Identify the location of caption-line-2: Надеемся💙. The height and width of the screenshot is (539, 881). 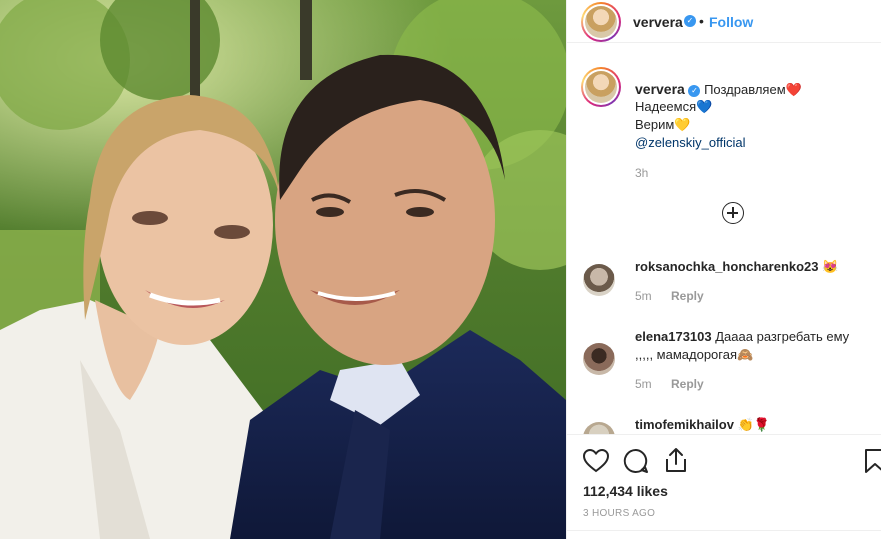
(673, 107).